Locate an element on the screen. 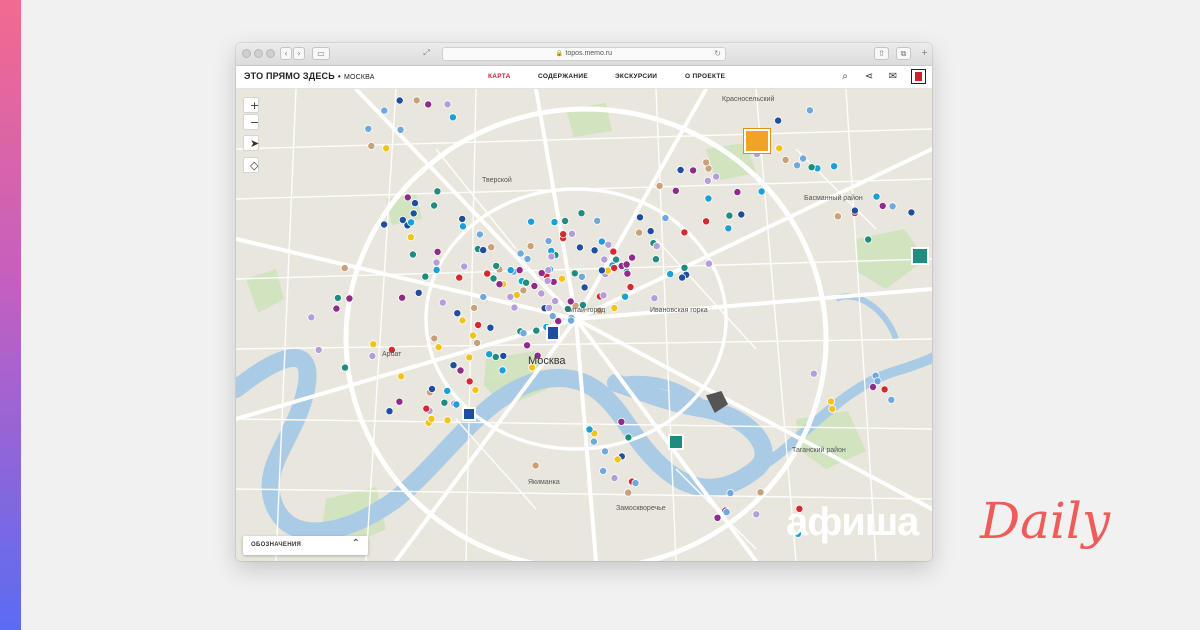  site-marker-basmanny is located at coordinates (920, 256).